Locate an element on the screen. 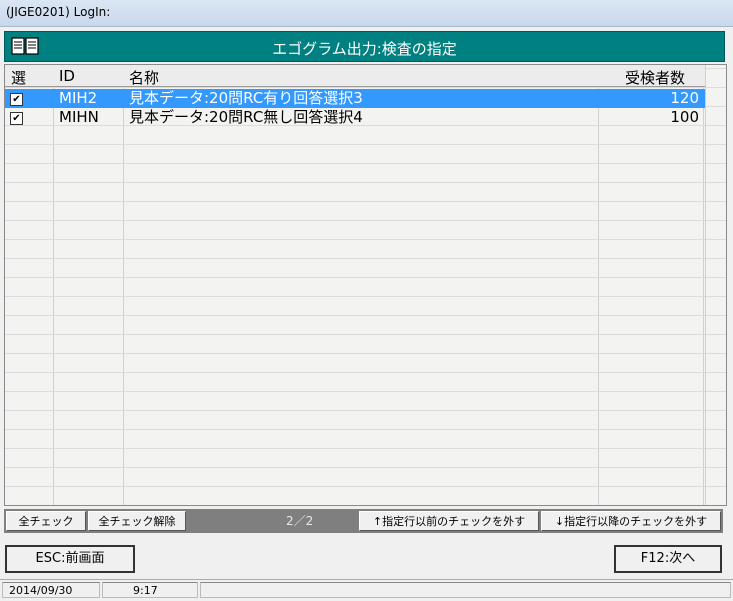 The height and width of the screenshot is (601, 733). table-row: ✔ MIHN 見本データ:20問RC無し回答選択4 100 is located at coordinates (355, 117).